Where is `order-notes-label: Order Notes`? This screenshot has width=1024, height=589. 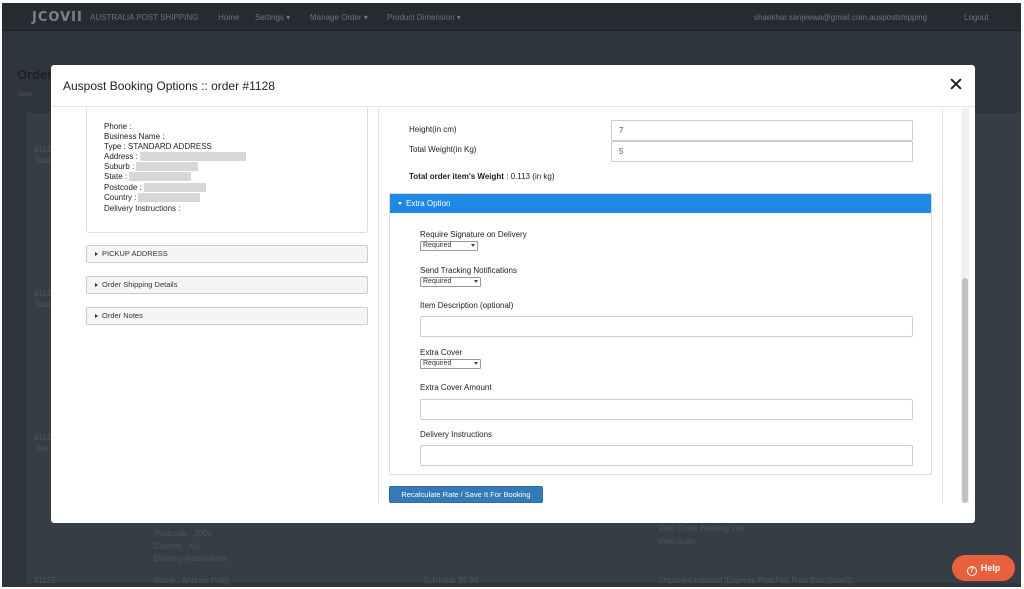
order-notes-label: Order Notes is located at coordinates (122, 315).